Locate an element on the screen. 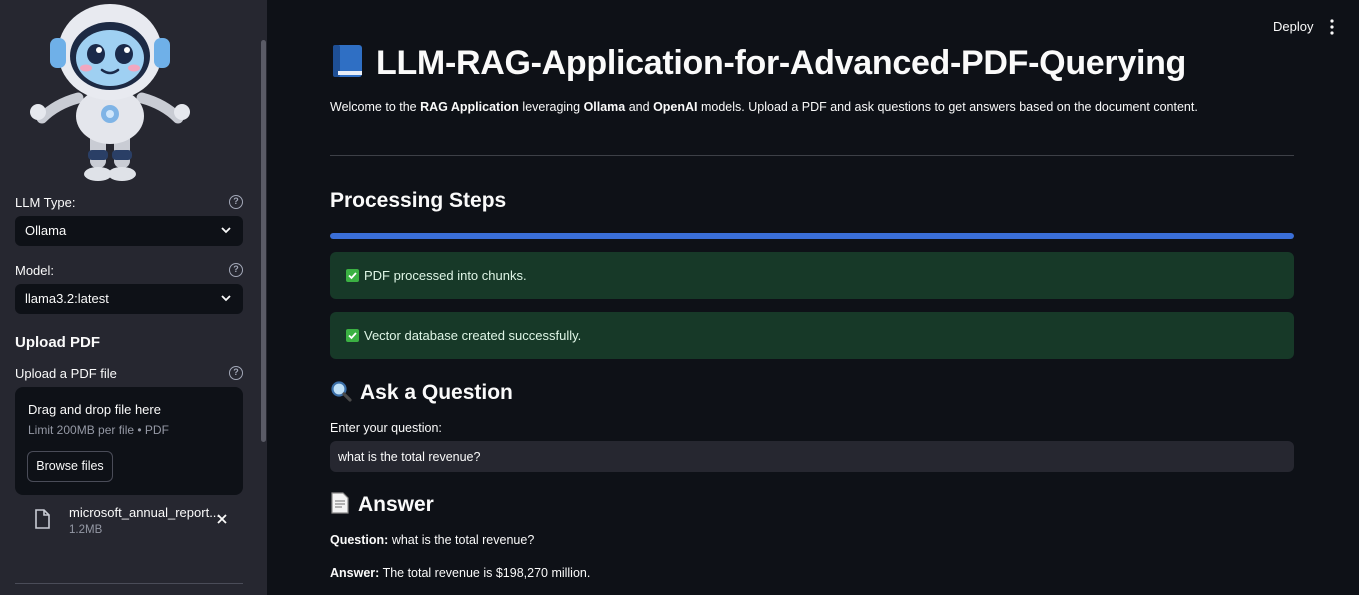  status-message: Vector database created successfully. is located at coordinates (812, 335).